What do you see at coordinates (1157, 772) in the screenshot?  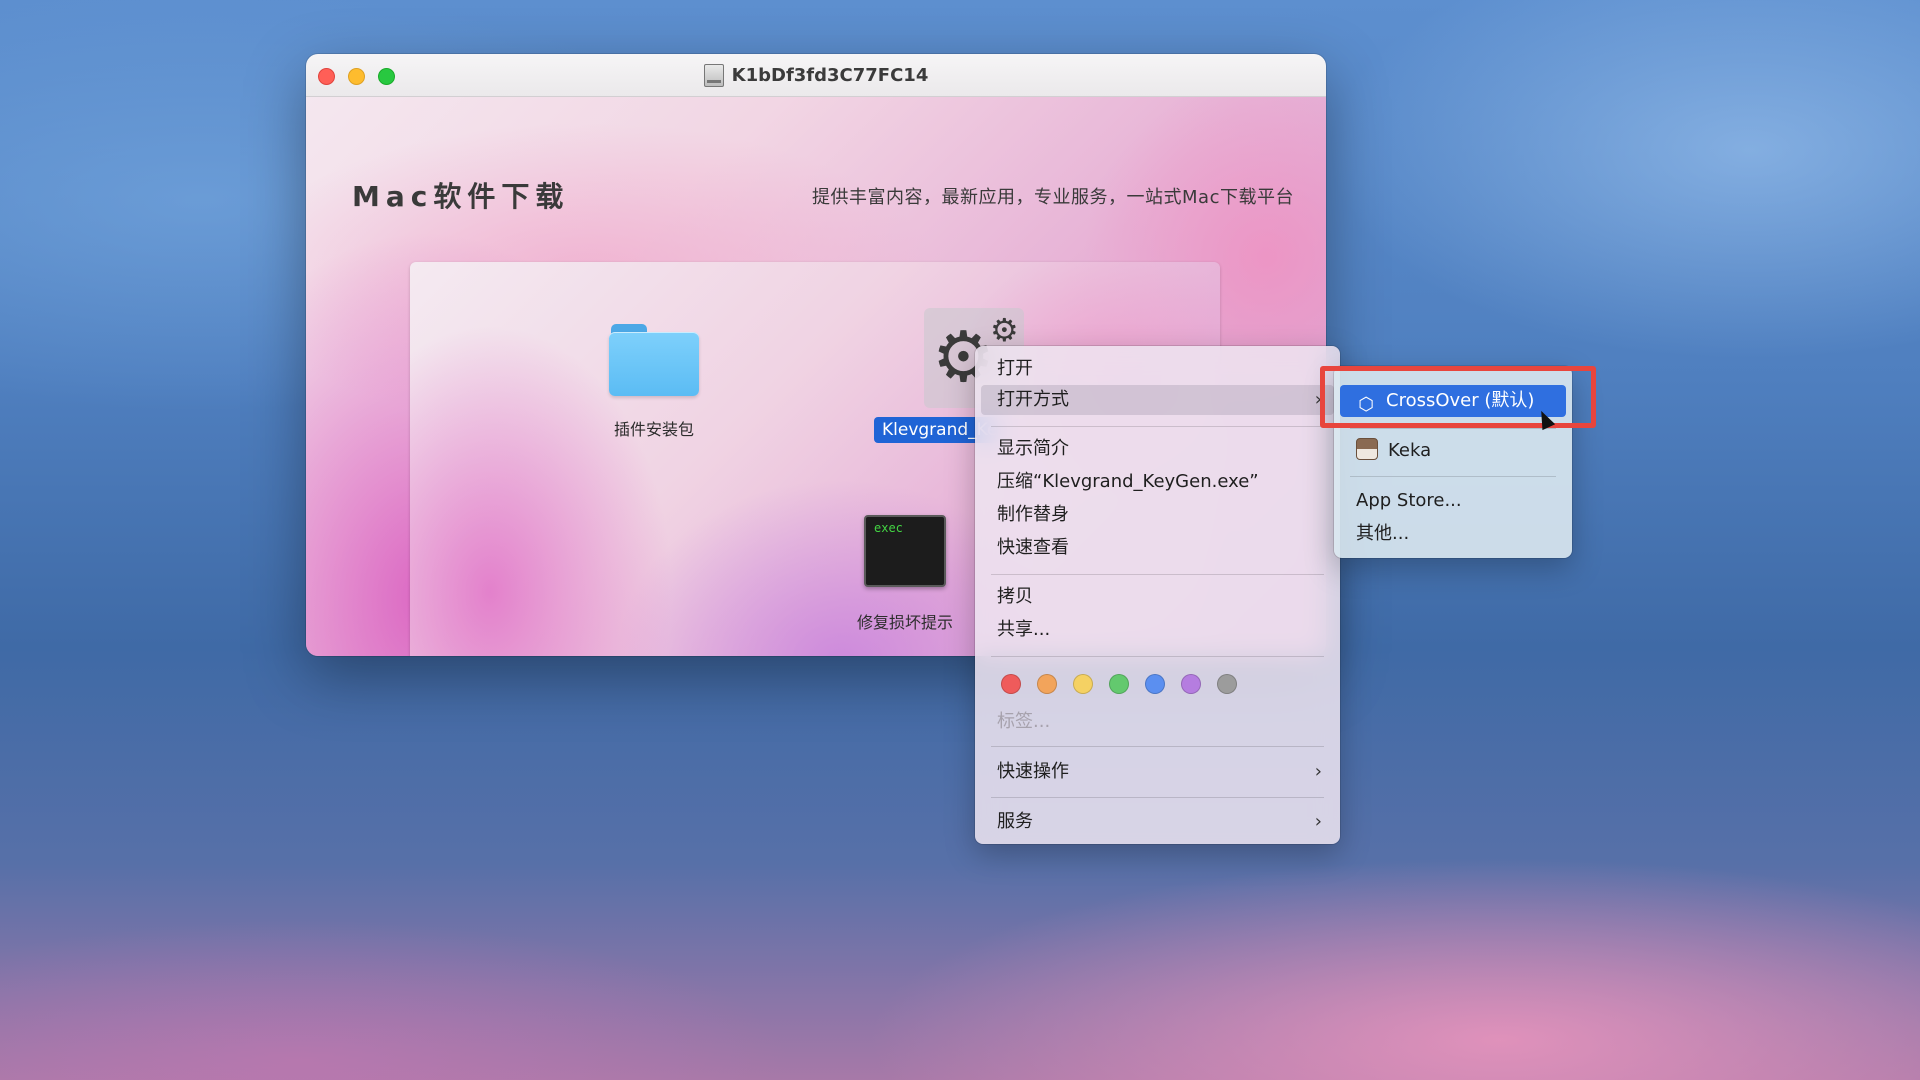 I see `menu-item-quick-actions: 快速操作 ›` at bounding box center [1157, 772].